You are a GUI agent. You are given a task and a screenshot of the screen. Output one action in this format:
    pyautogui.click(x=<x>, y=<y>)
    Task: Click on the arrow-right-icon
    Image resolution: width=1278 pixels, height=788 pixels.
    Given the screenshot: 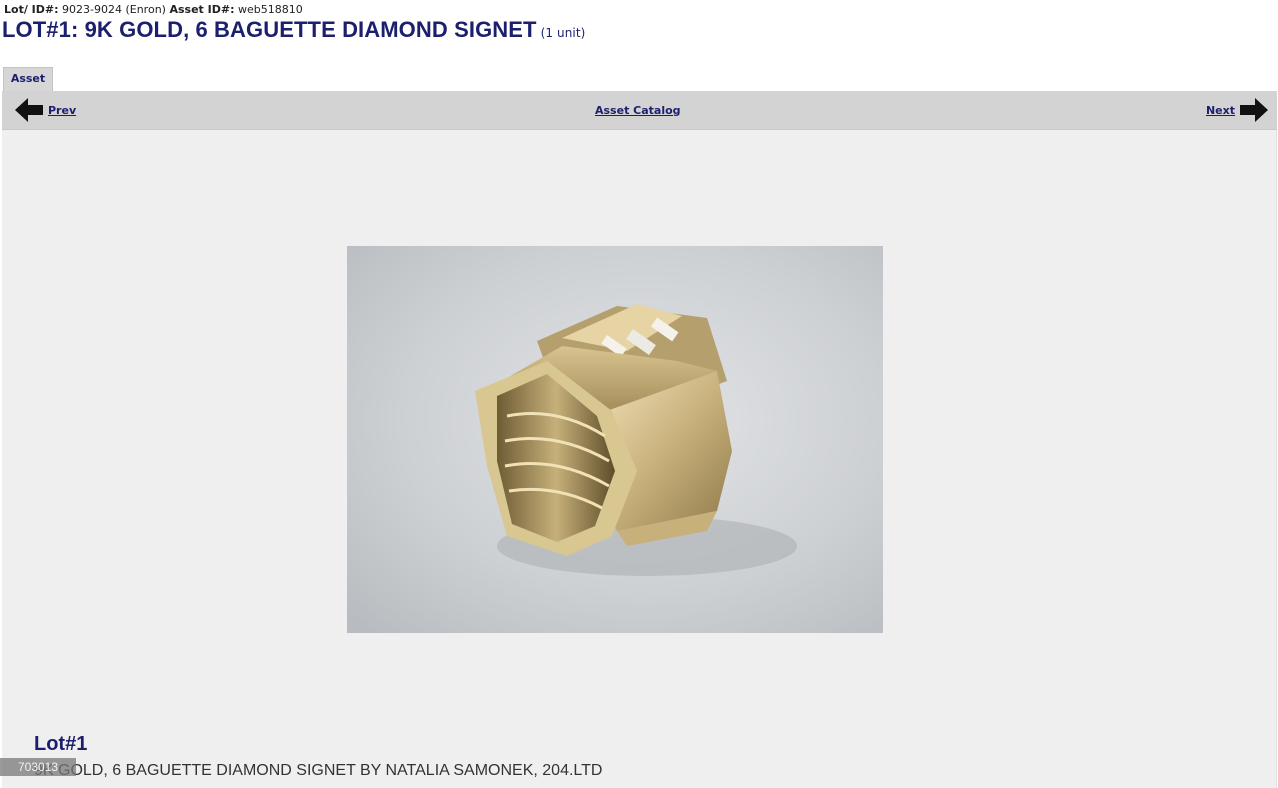 What is the action you would take?
    pyautogui.click(x=1254, y=110)
    